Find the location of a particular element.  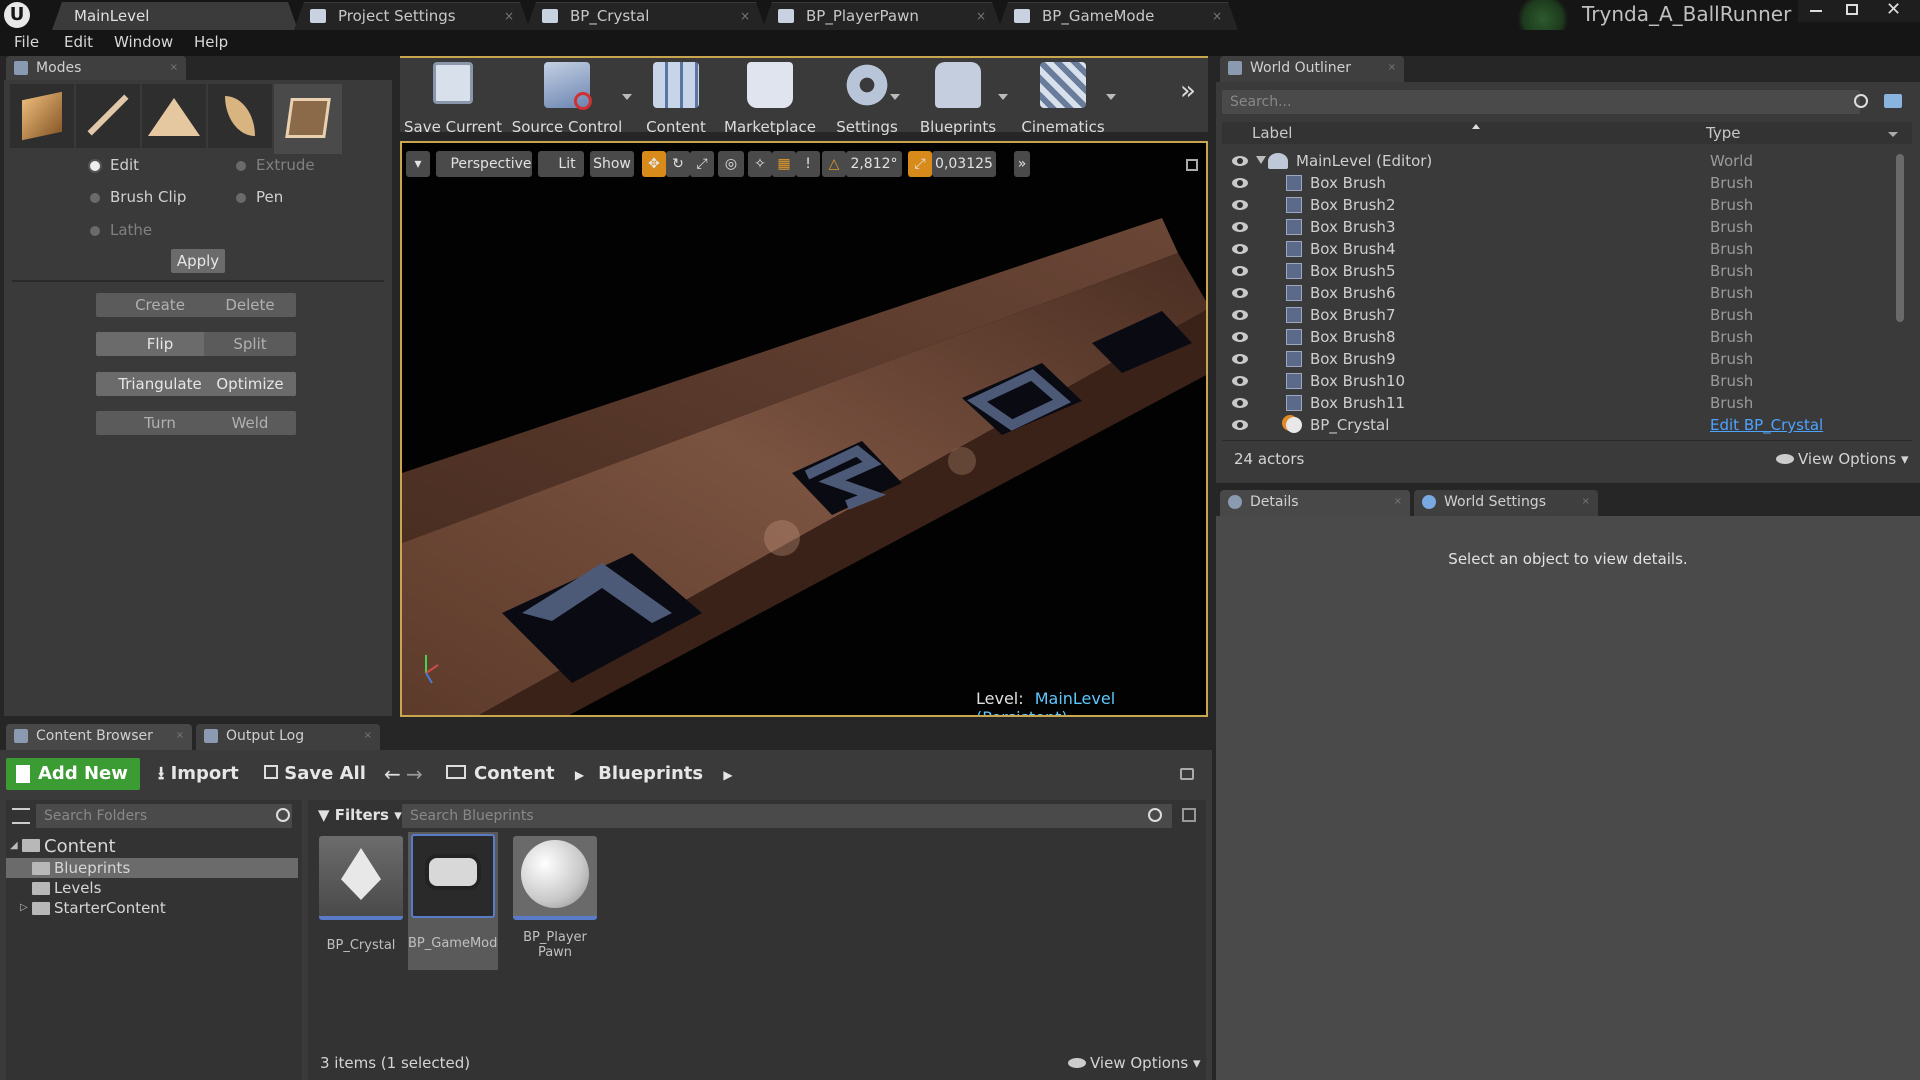

radio-edit: Edit is located at coordinates (114, 165).